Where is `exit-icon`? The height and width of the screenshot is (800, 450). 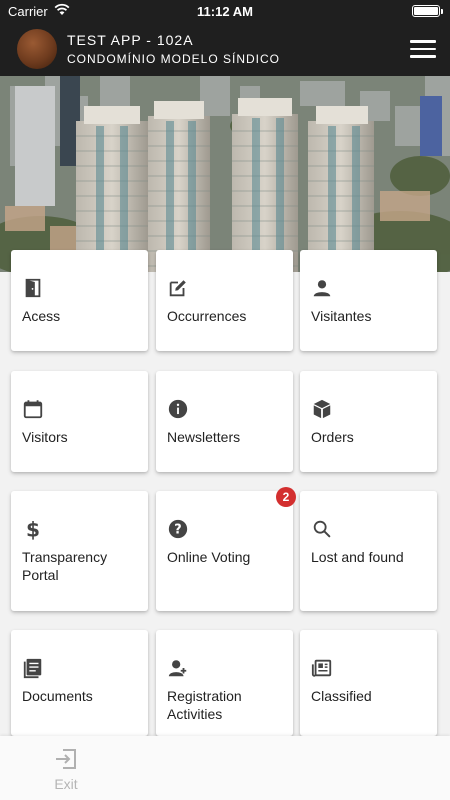 exit-icon is located at coordinates (66, 759).